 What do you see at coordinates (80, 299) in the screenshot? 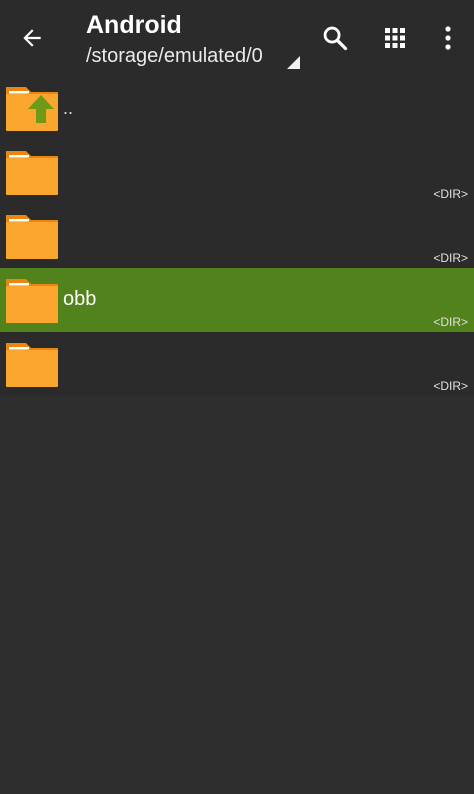
I see `folder-name: obb` at bounding box center [80, 299].